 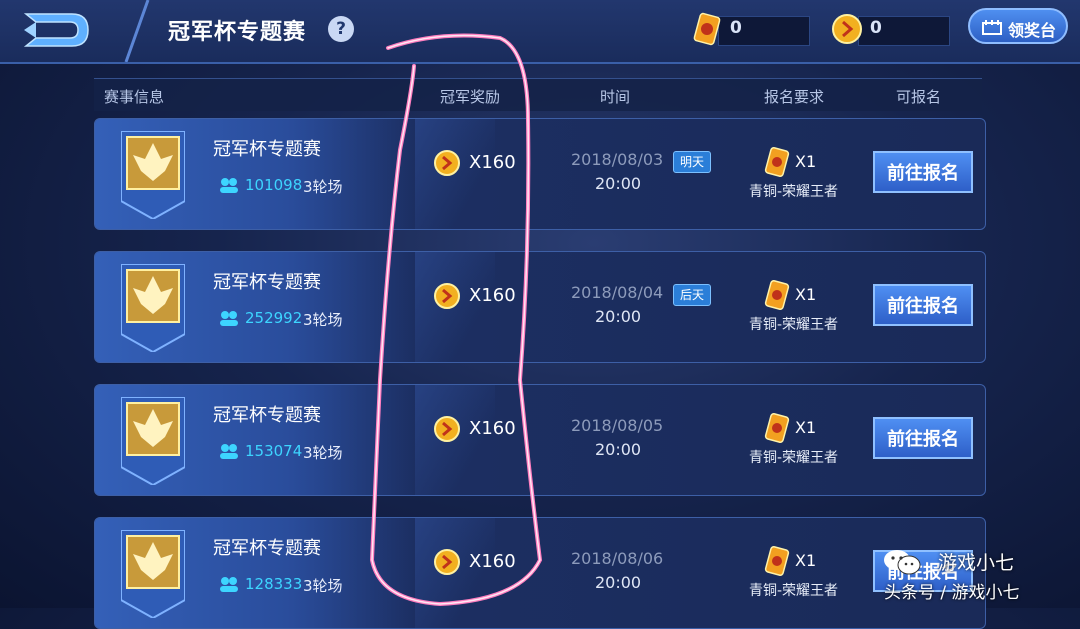 I want to click on award-podium-button: 领奖台, so click(x=1018, y=26).